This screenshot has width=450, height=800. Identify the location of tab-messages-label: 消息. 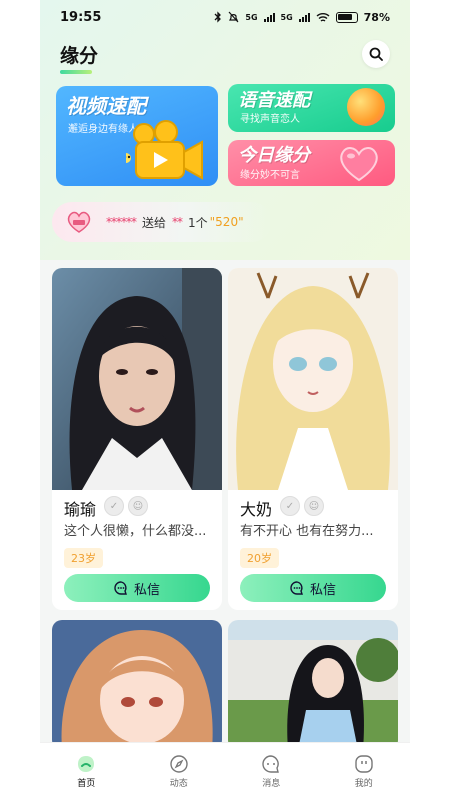
(271, 784).